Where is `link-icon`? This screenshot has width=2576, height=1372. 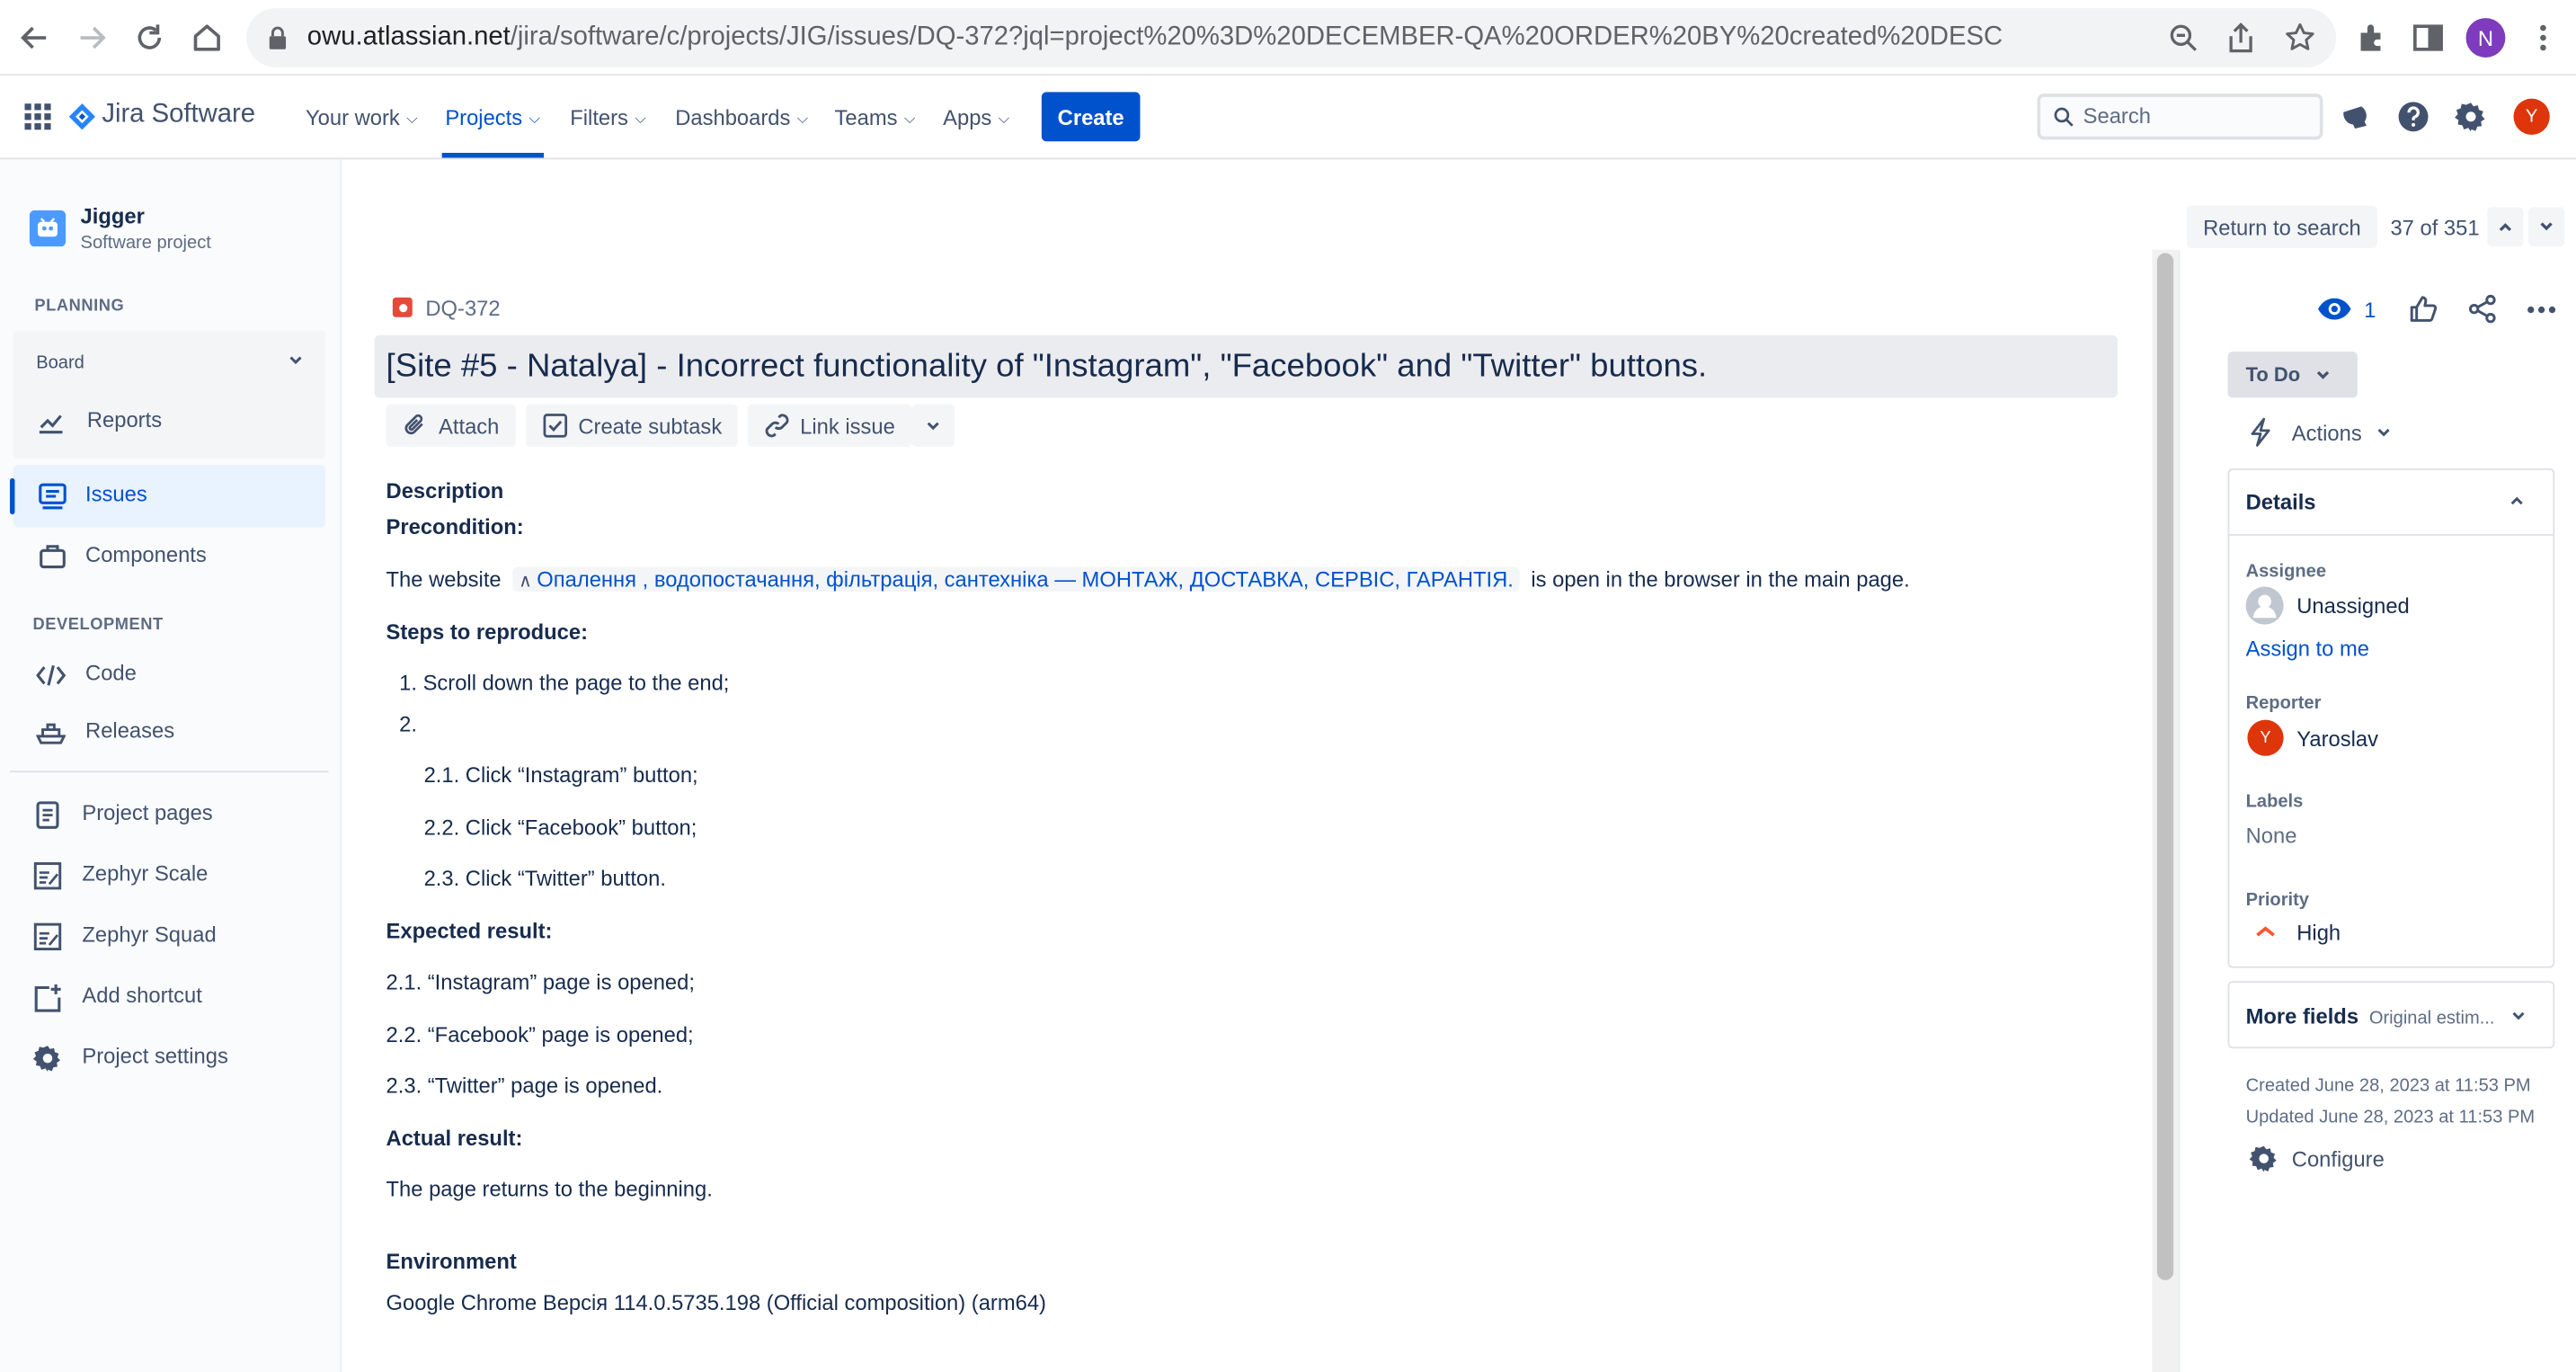 link-icon is located at coordinates (777, 426).